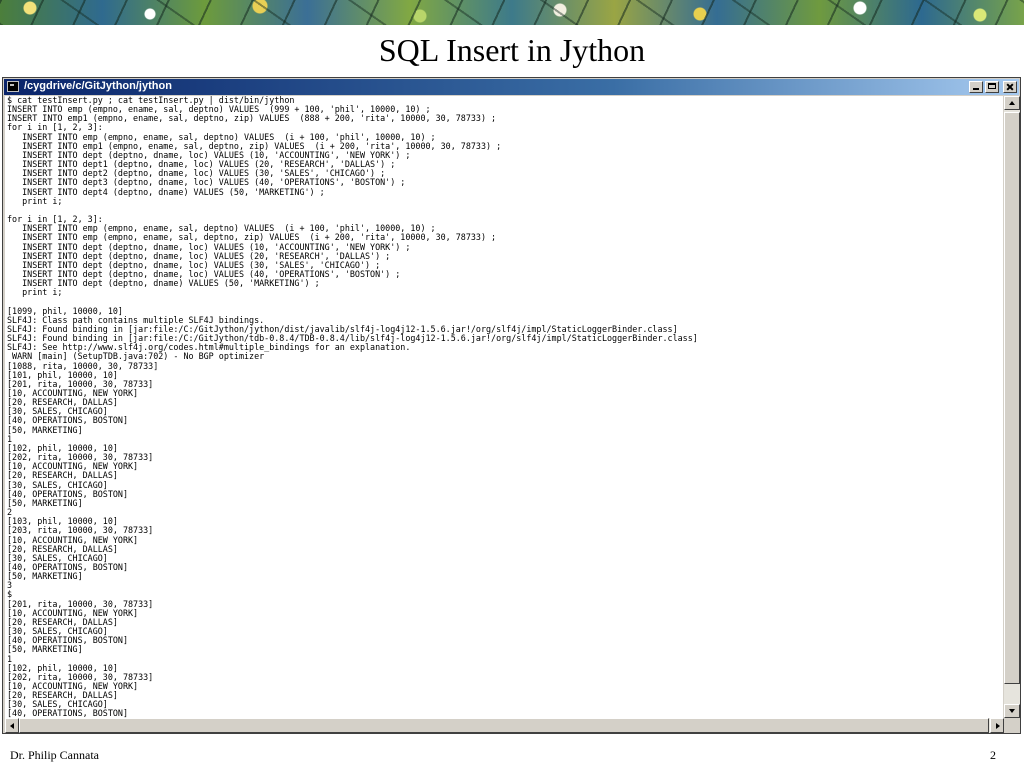 This screenshot has width=1024, height=768. I want to click on close-button, so click(1010, 87).